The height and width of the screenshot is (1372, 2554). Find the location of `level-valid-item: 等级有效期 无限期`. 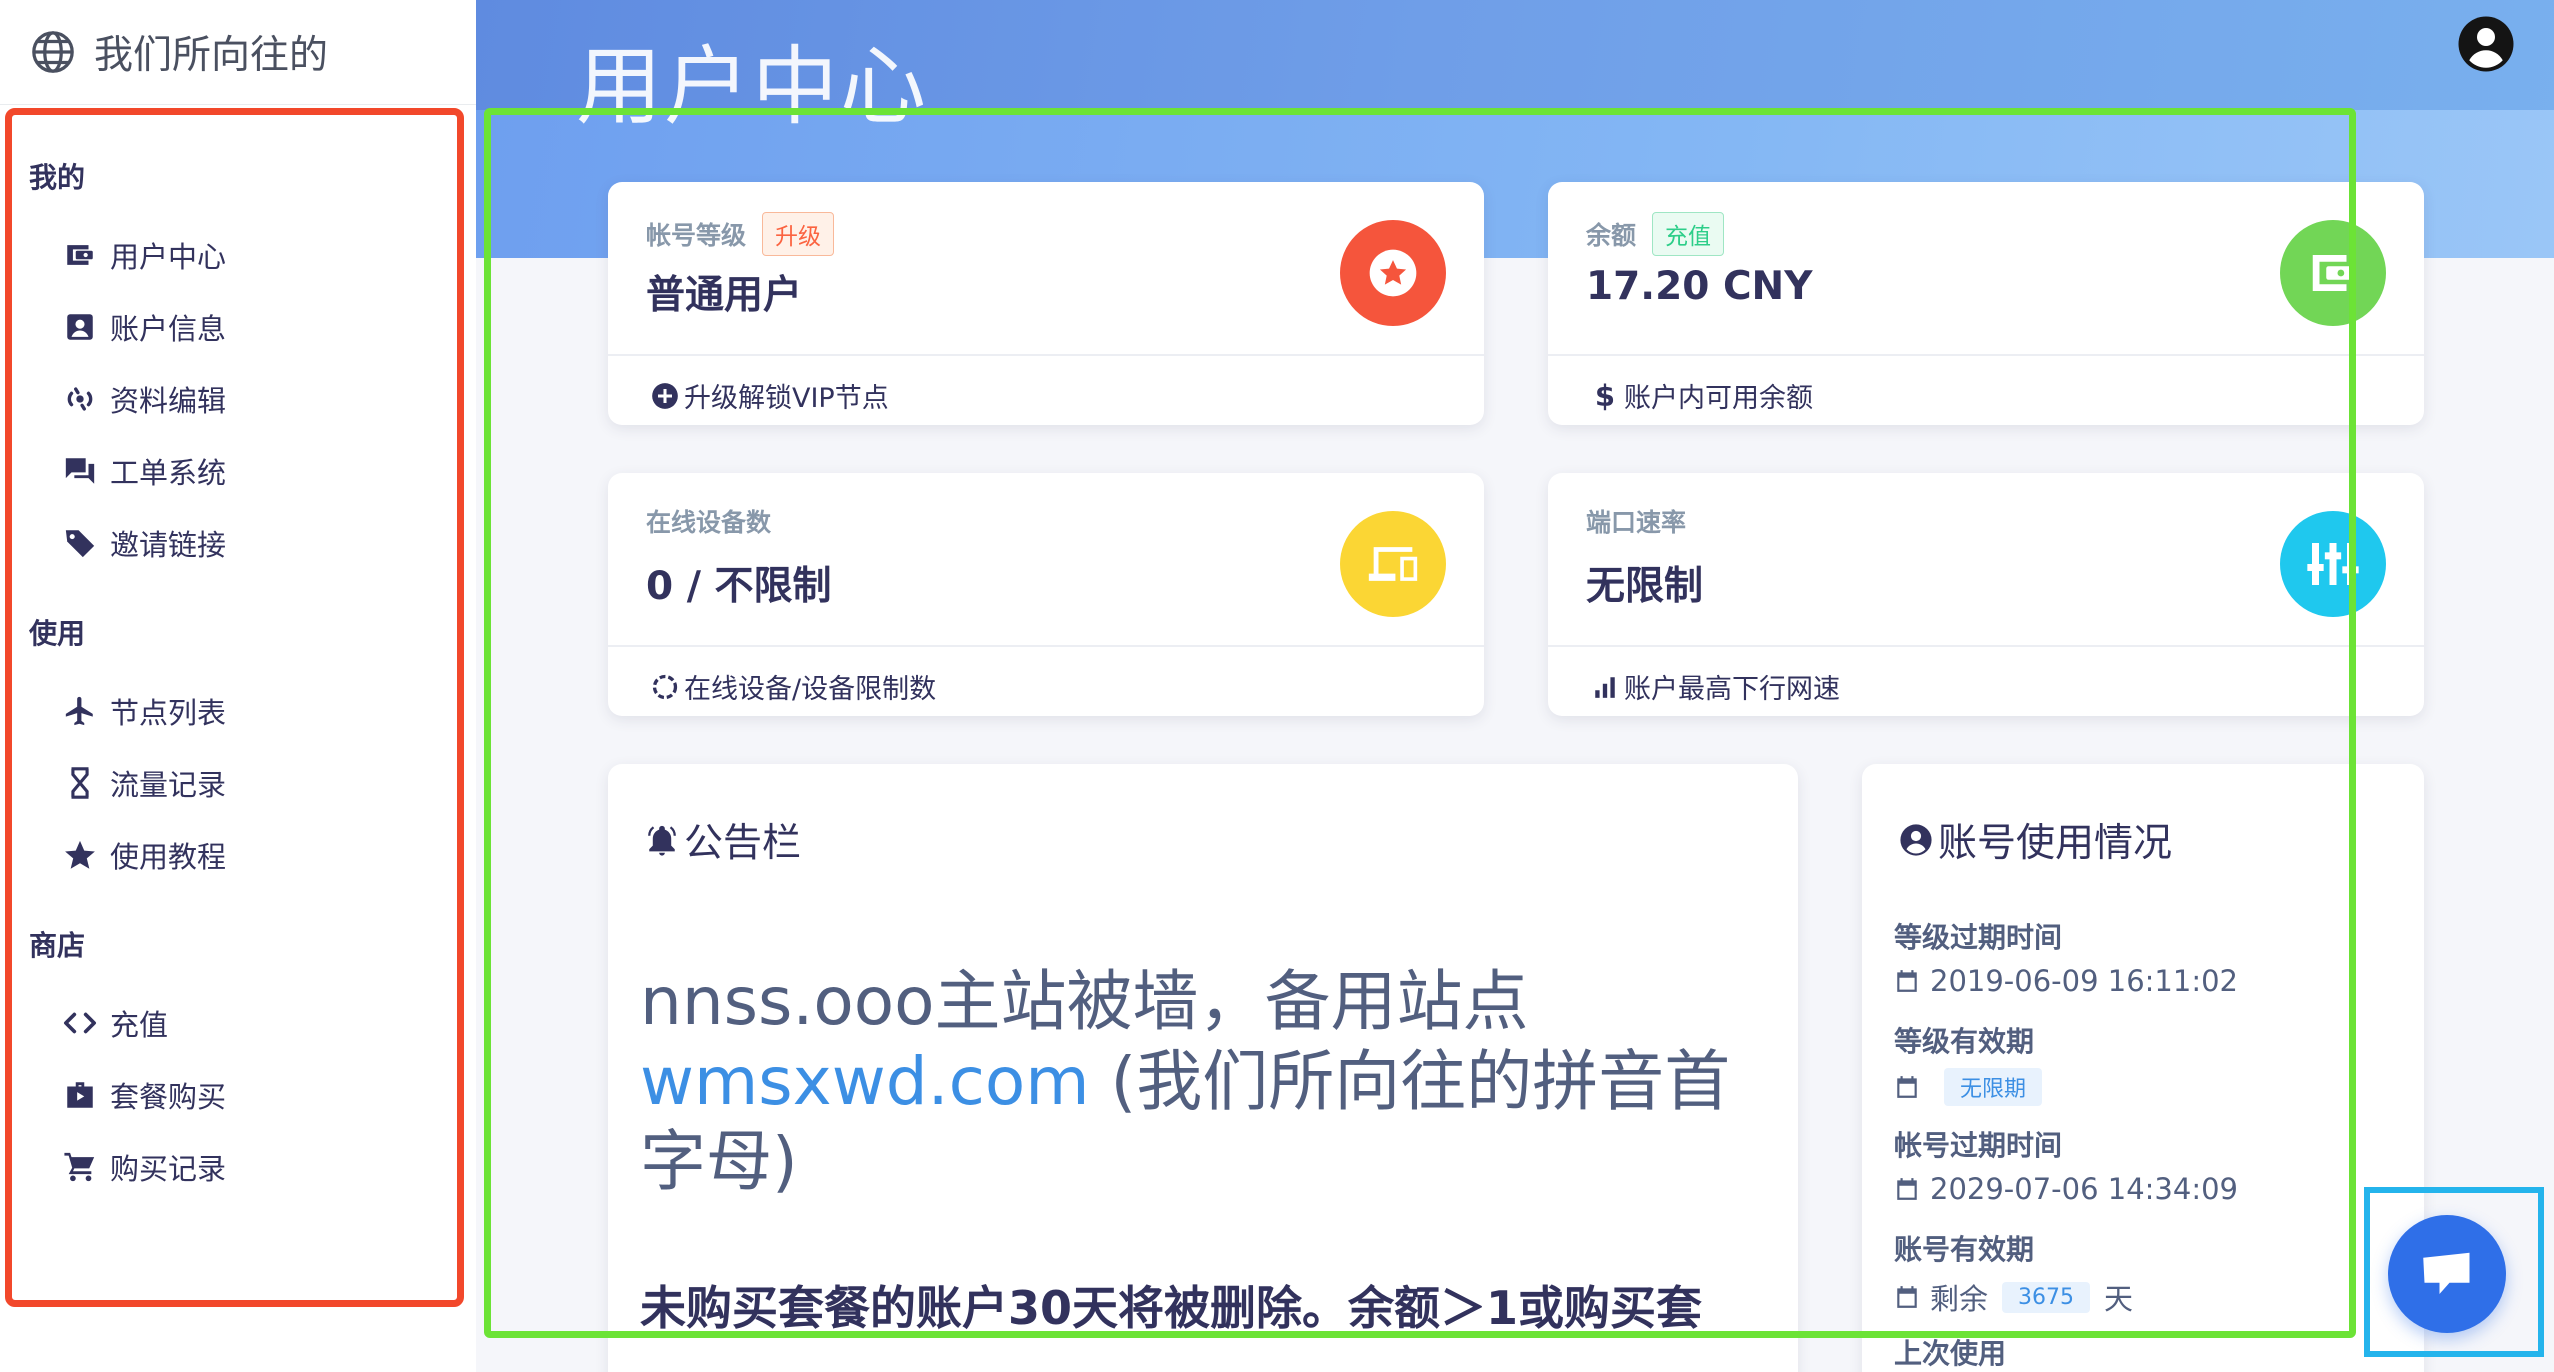

level-valid-item: 等级有效期 无限期 is located at coordinates (1968, 1063).